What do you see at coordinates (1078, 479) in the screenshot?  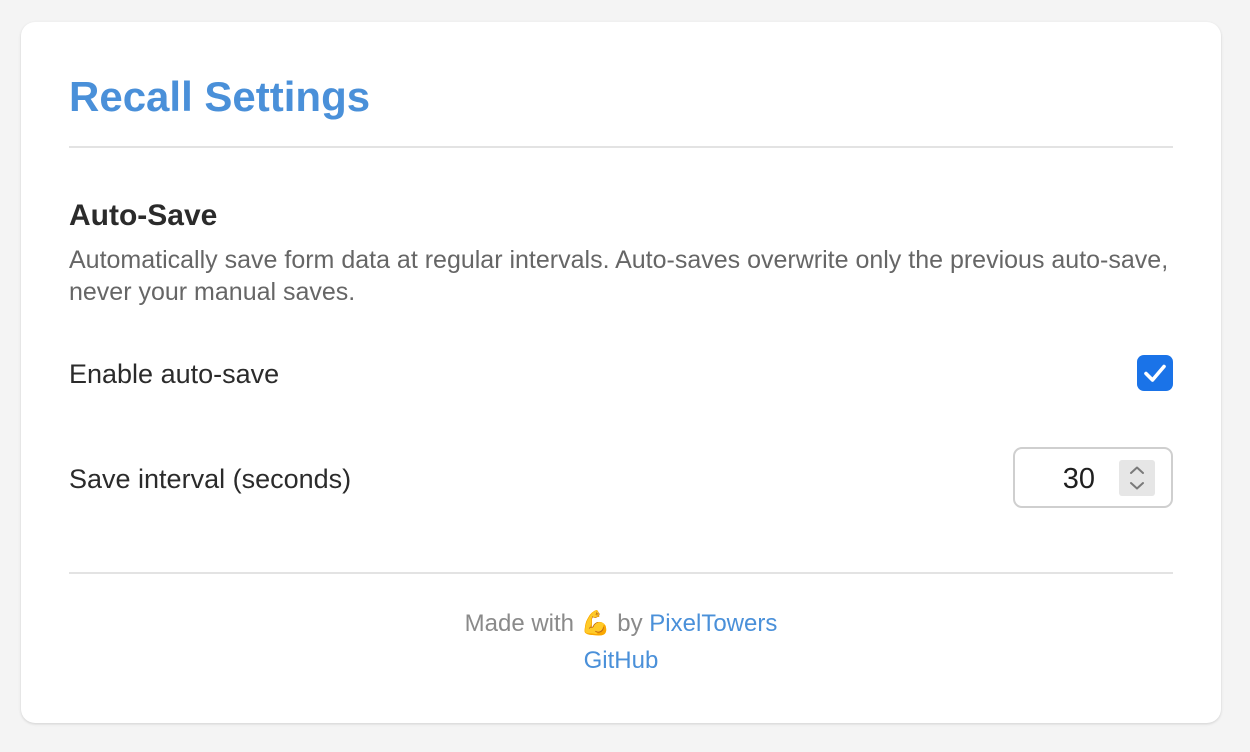 I see `save-interval-value: 30` at bounding box center [1078, 479].